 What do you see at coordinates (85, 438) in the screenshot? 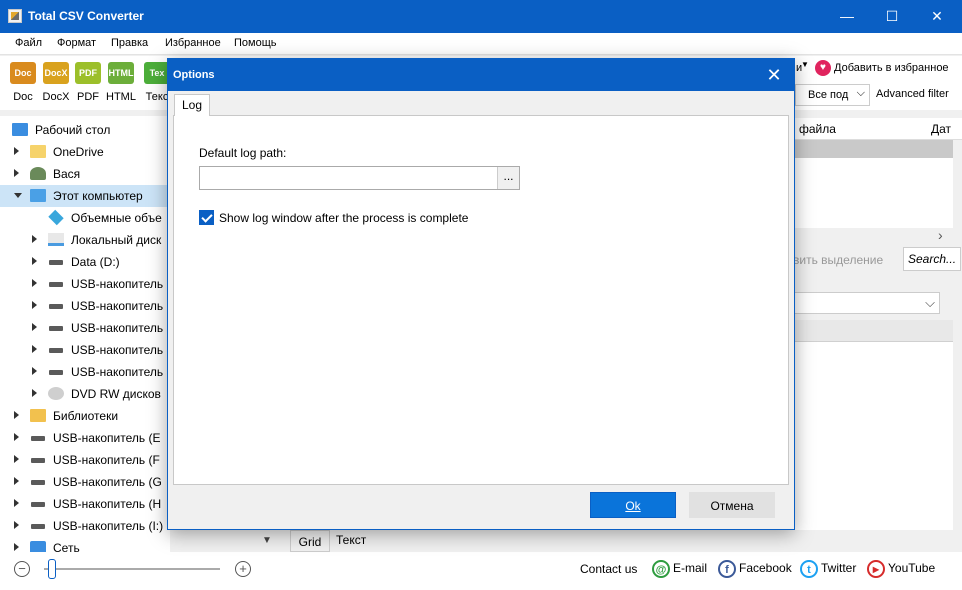
I see `tree-item: USB-накопитель (E` at bounding box center [85, 438].